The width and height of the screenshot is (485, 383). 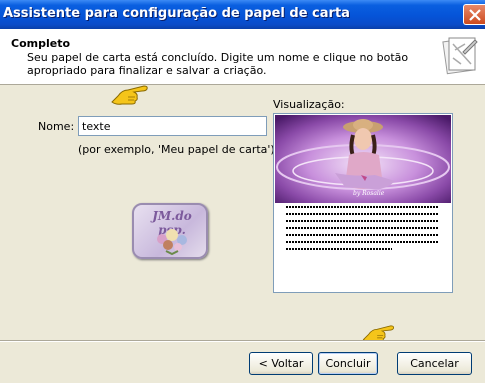 What do you see at coordinates (460, 56) in the screenshot?
I see `stationery-icon` at bounding box center [460, 56].